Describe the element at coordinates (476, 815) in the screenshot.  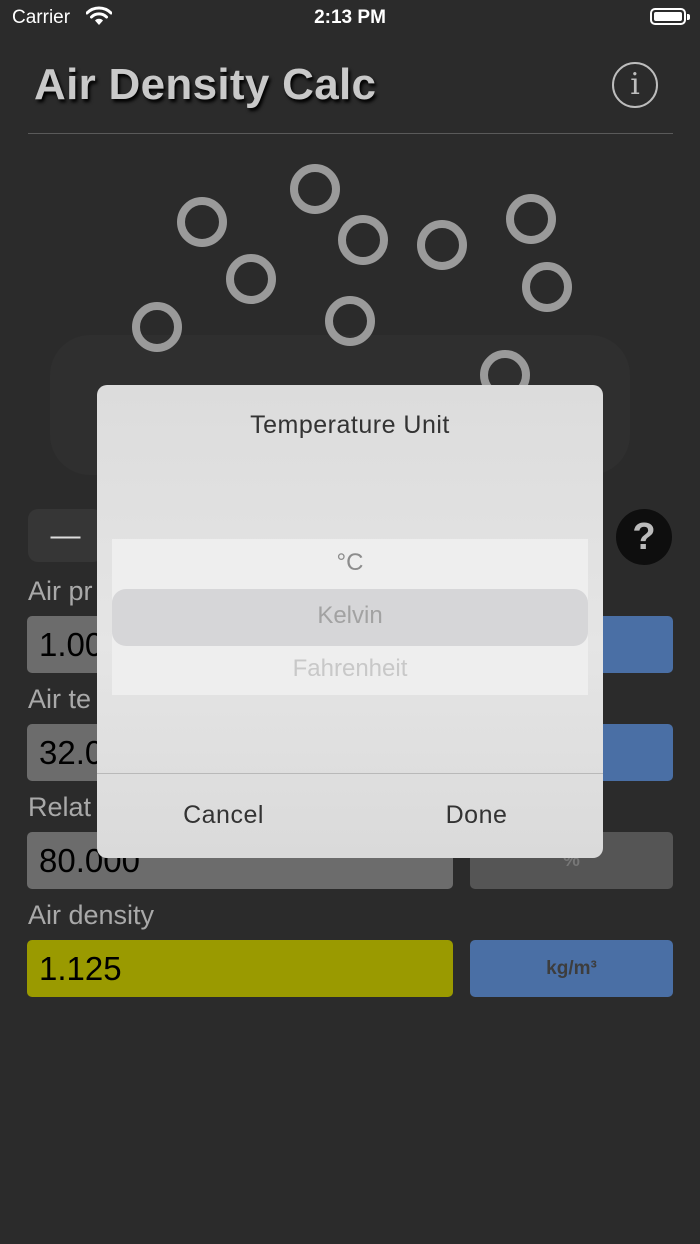
I see `done-button: Done` at that location.